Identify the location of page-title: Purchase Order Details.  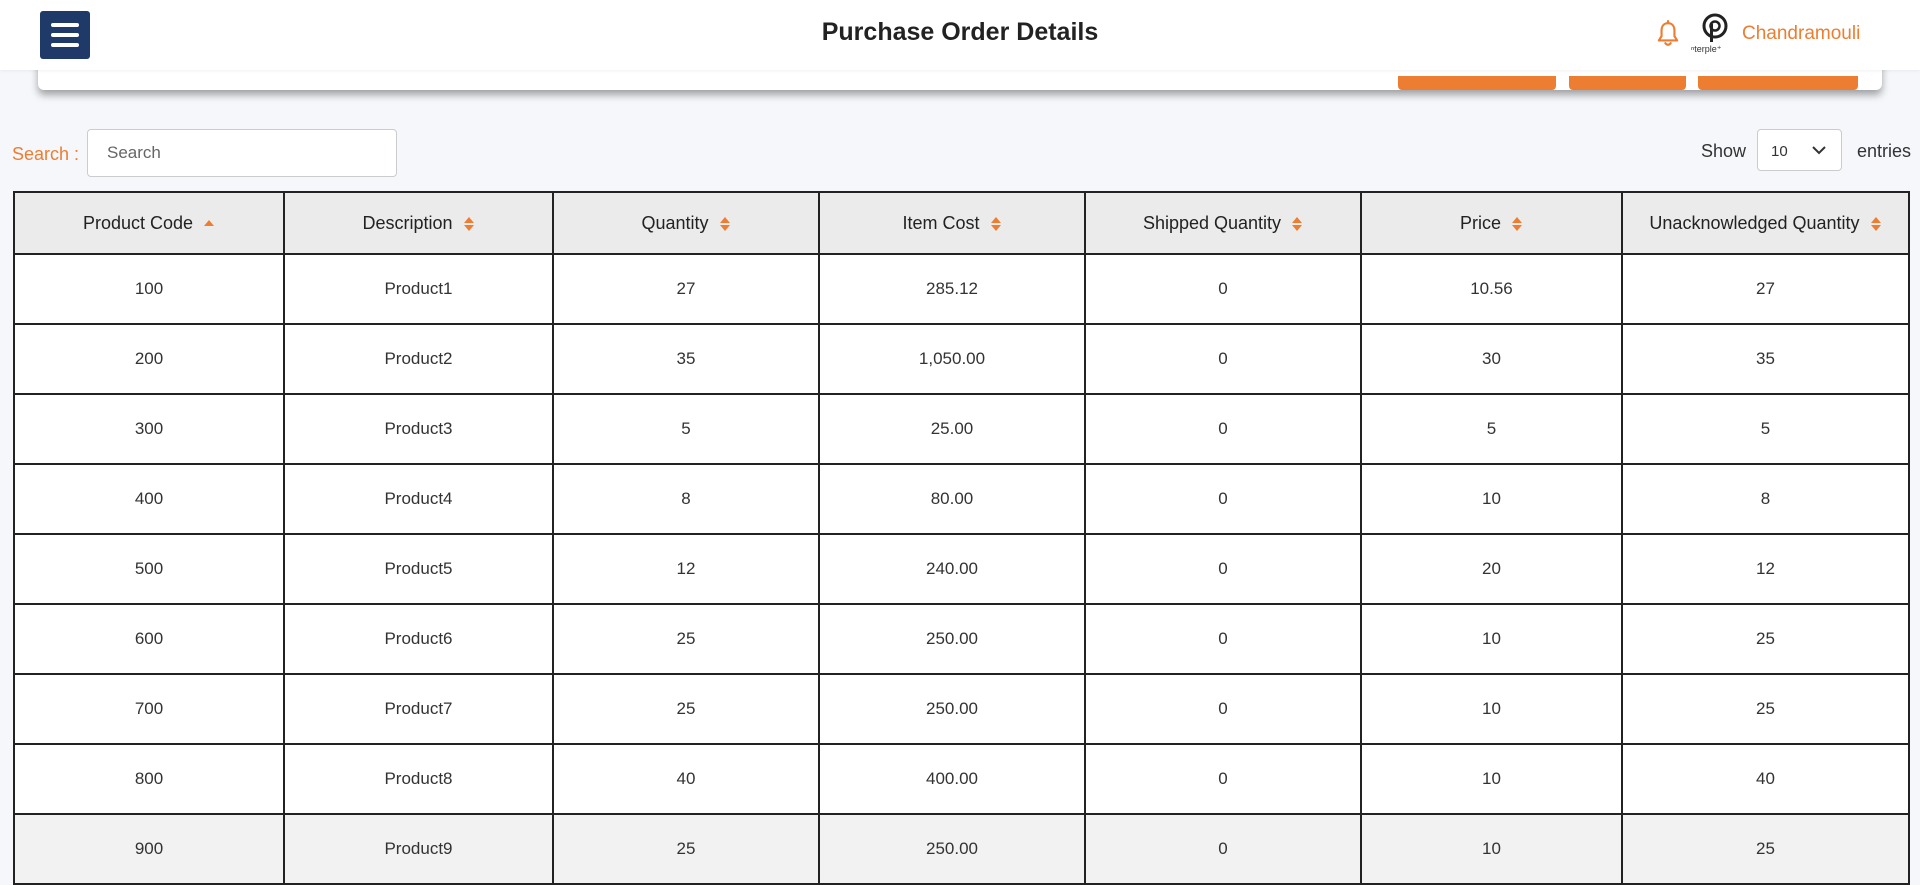
(960, 32).